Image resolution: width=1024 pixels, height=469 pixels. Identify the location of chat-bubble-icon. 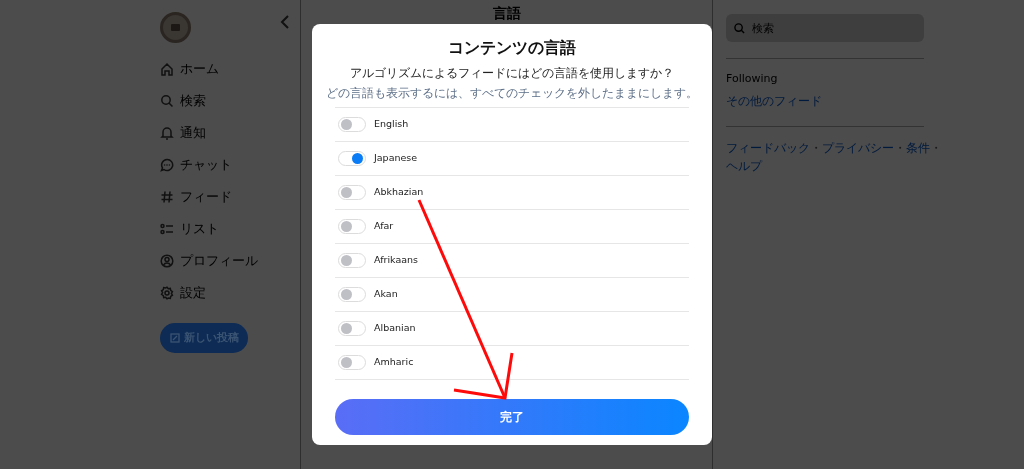
(167, 165).